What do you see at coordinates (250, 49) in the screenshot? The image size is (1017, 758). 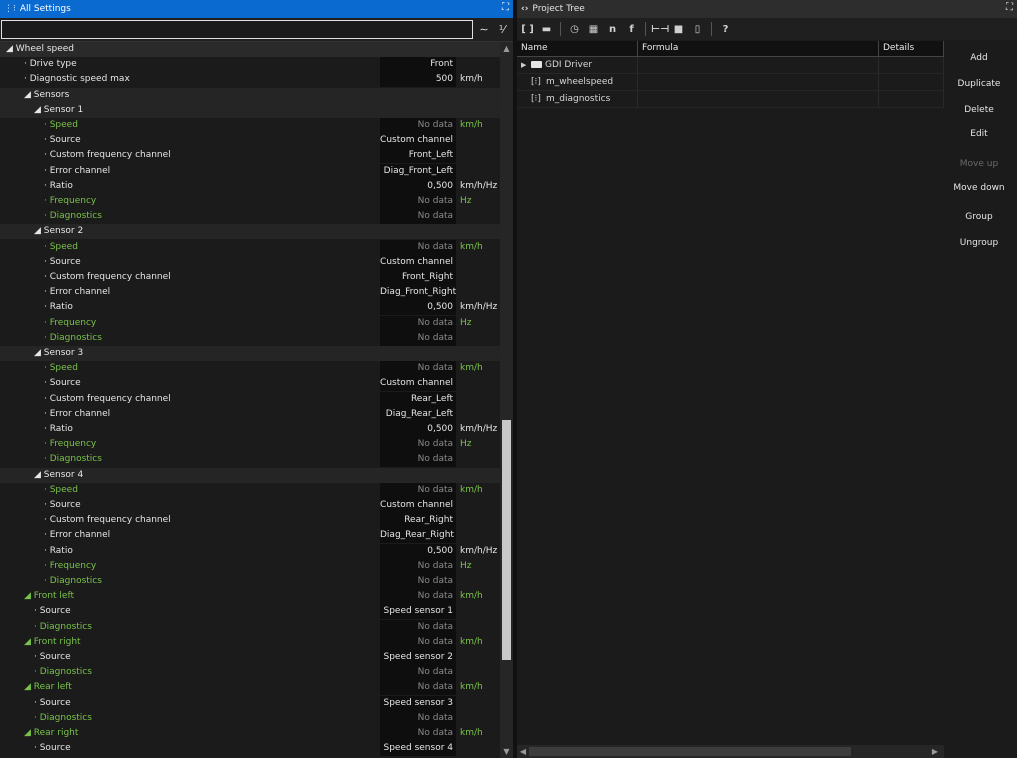 I see `settings-row: ◢ Wheel speed` at bounding box center [250, 49].